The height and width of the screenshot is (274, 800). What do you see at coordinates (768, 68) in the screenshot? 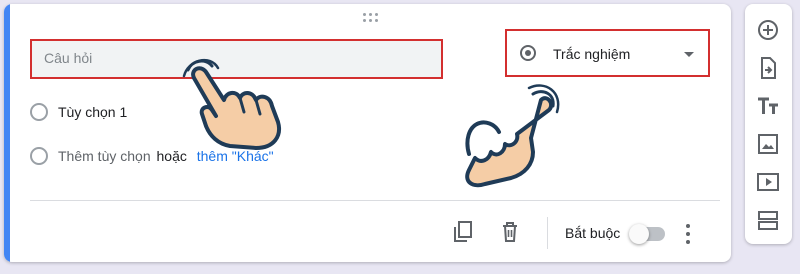
I see `import-questions-icon` at bounding box center [768, 68].